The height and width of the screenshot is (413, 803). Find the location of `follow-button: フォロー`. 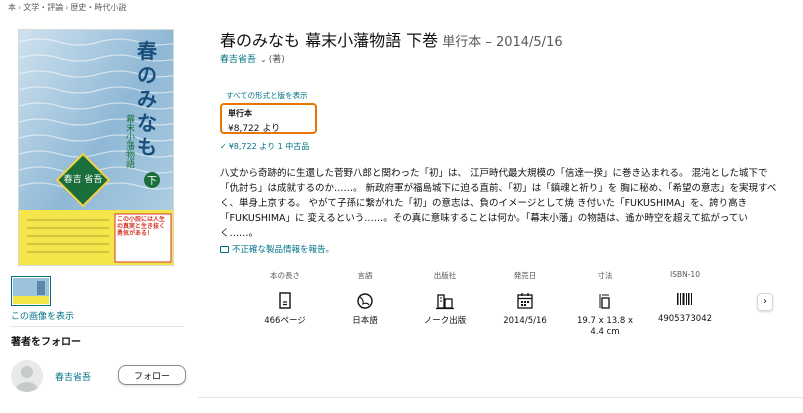

follow-button: フォロー is located at coordinates (152, 375).